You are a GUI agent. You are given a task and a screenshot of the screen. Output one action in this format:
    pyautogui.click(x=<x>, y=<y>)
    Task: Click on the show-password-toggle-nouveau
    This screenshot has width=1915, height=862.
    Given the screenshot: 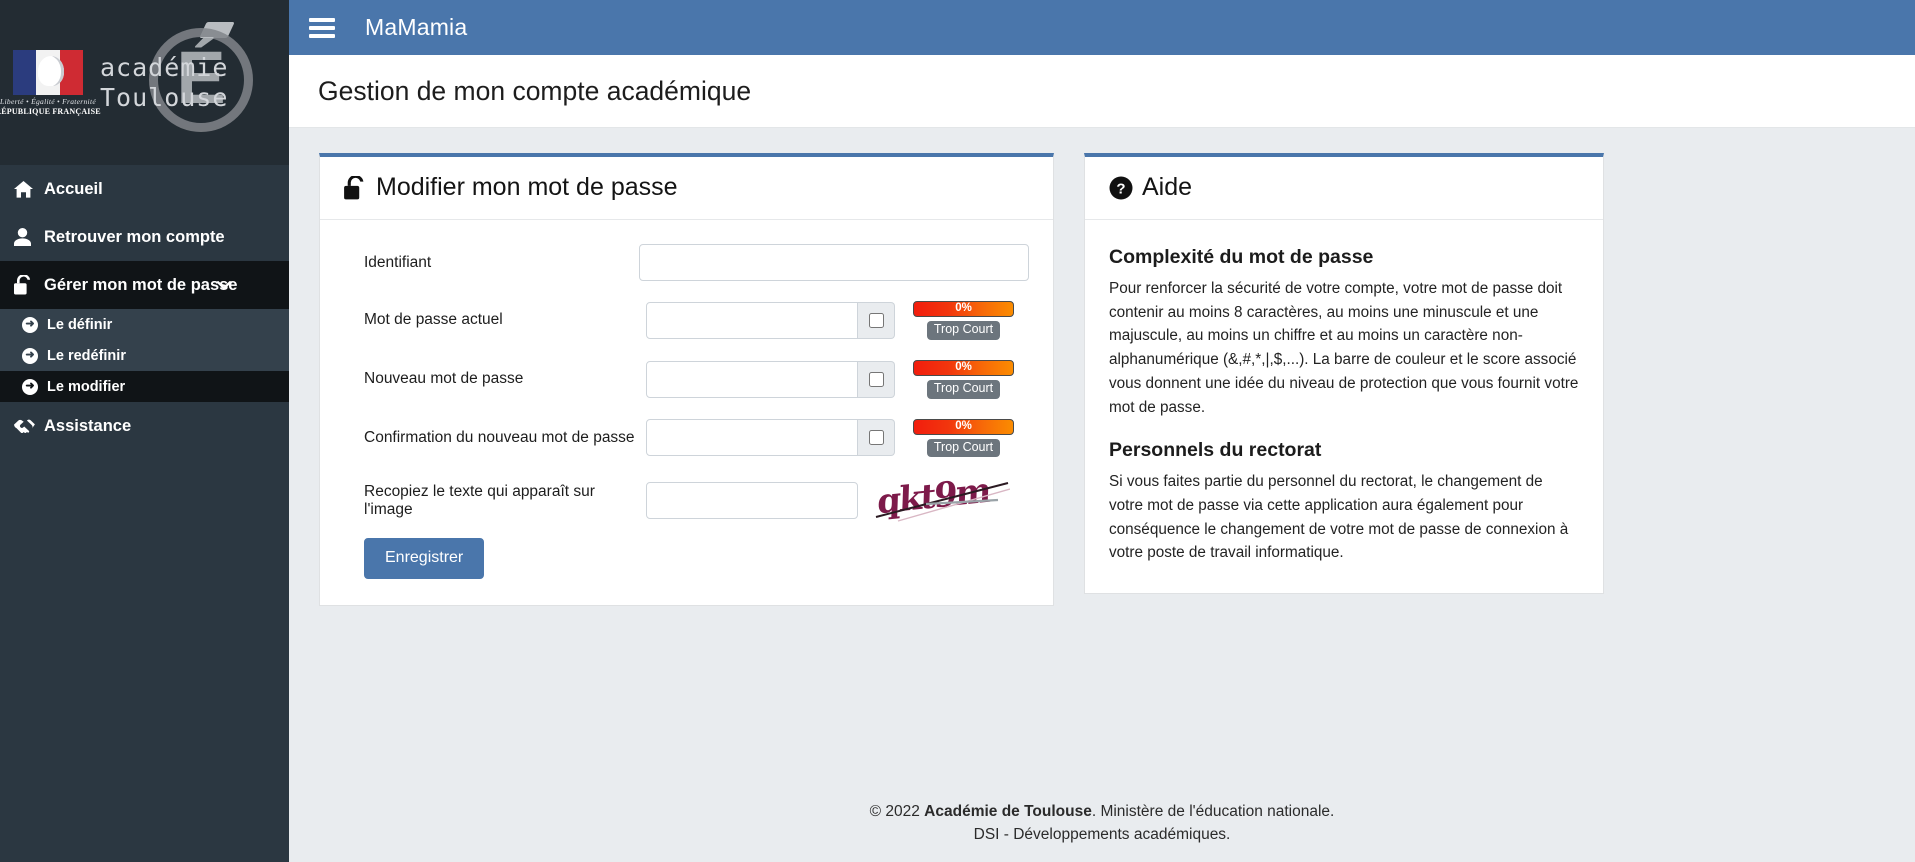 What is the action you would take?
    pyautogui.click(x=876, y=379)
    